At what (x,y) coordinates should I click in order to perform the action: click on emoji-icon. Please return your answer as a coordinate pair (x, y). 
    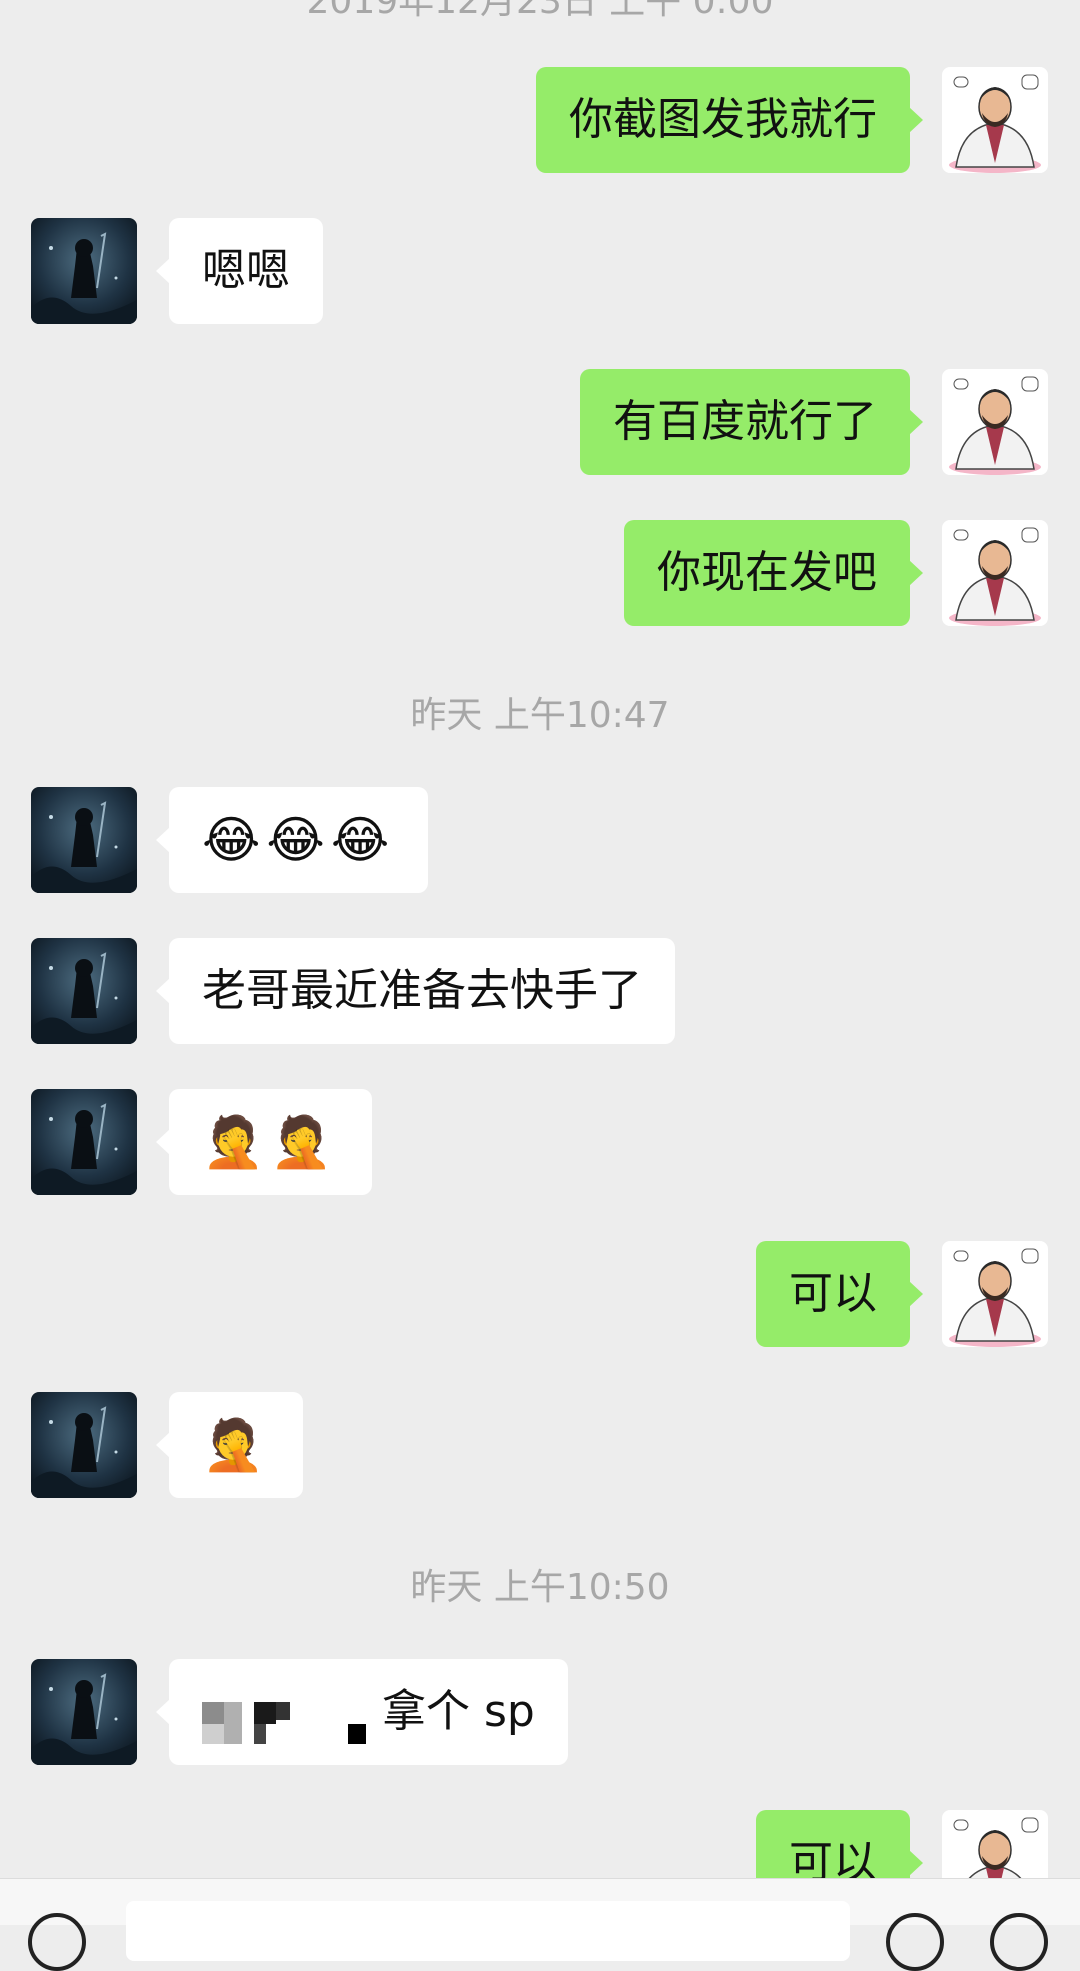
    Looking at the image, I should click on (915, 1942).